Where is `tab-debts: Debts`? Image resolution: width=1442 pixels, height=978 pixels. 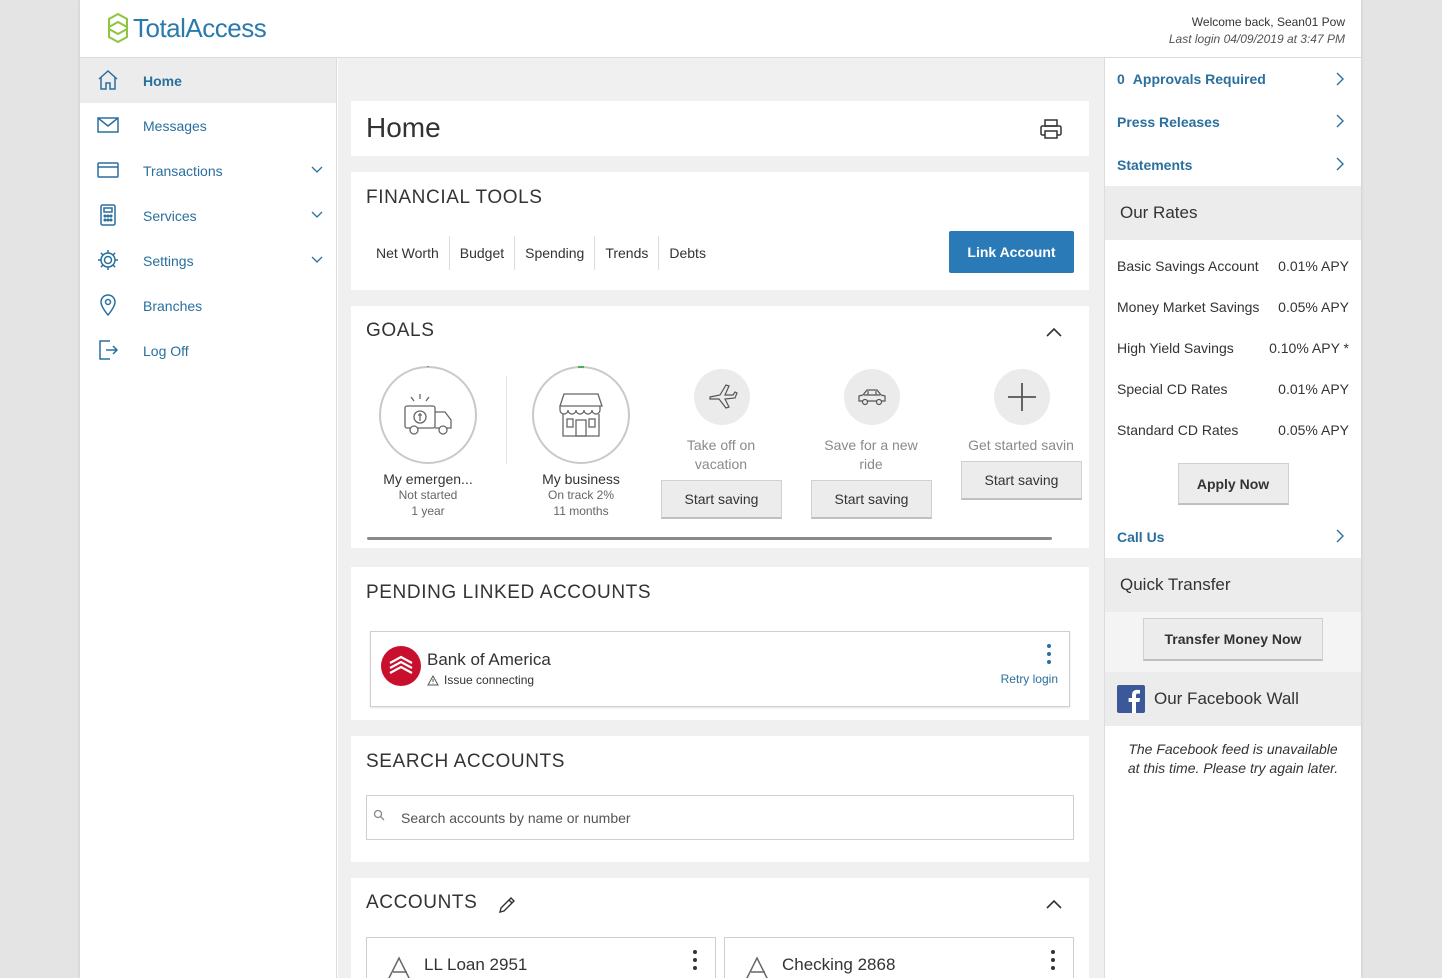
tab-debts: Debts is located at coordinates (687, 253).